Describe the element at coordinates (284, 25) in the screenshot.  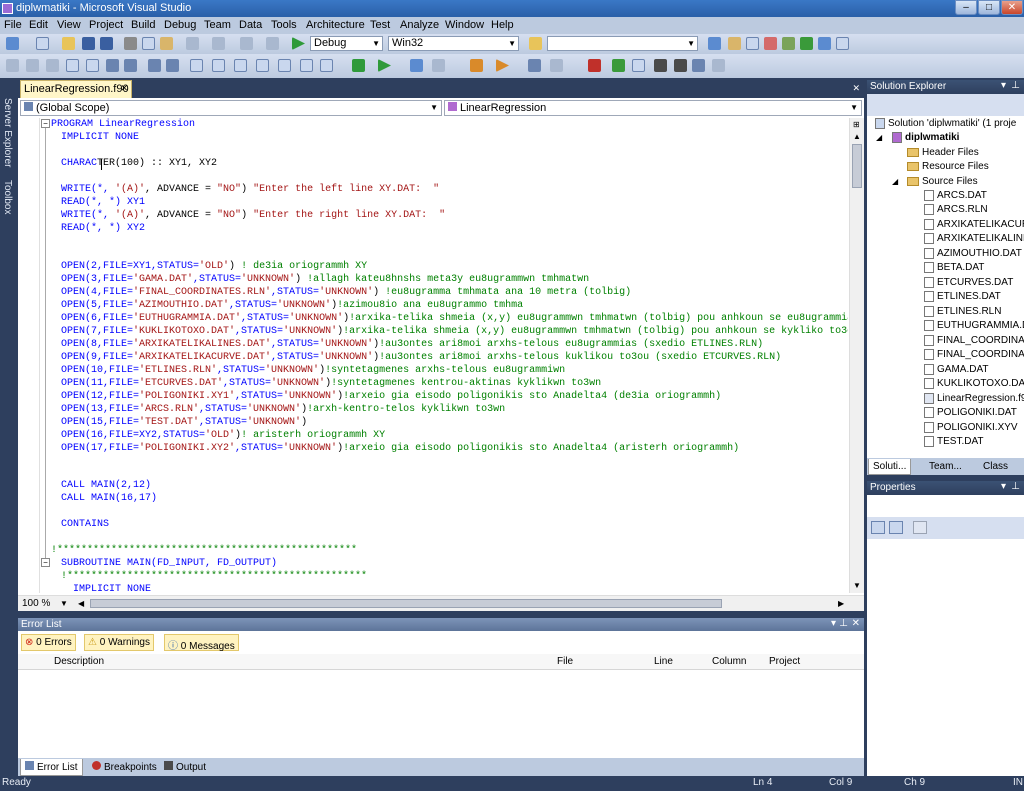
I see `menu-tools: Tools` at that location.